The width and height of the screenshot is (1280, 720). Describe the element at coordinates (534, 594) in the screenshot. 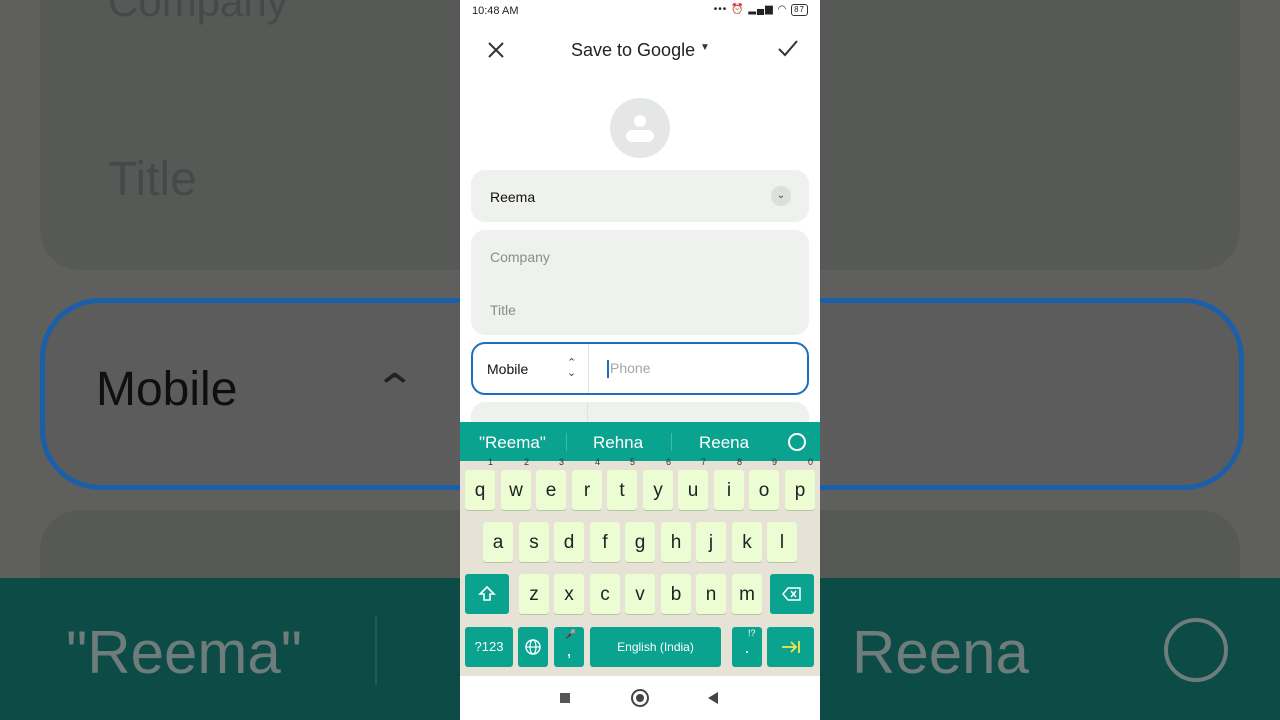

I see `key-z: z` at that location.